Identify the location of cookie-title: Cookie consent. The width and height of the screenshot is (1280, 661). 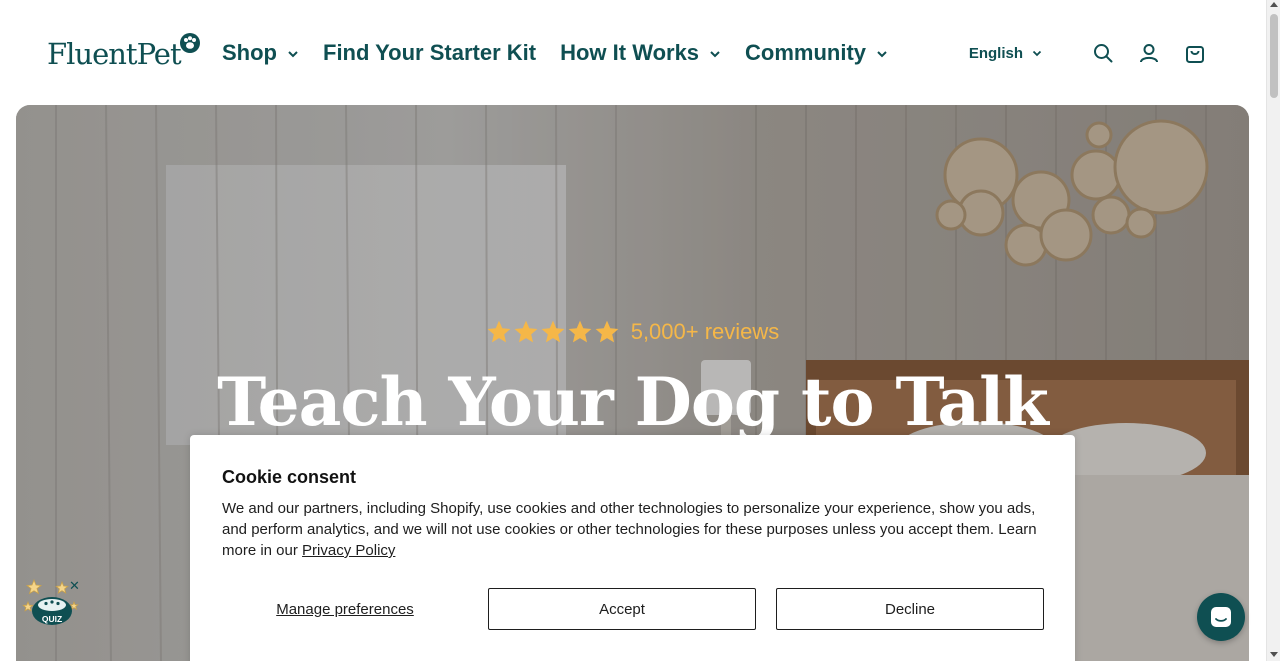
(289, 477).